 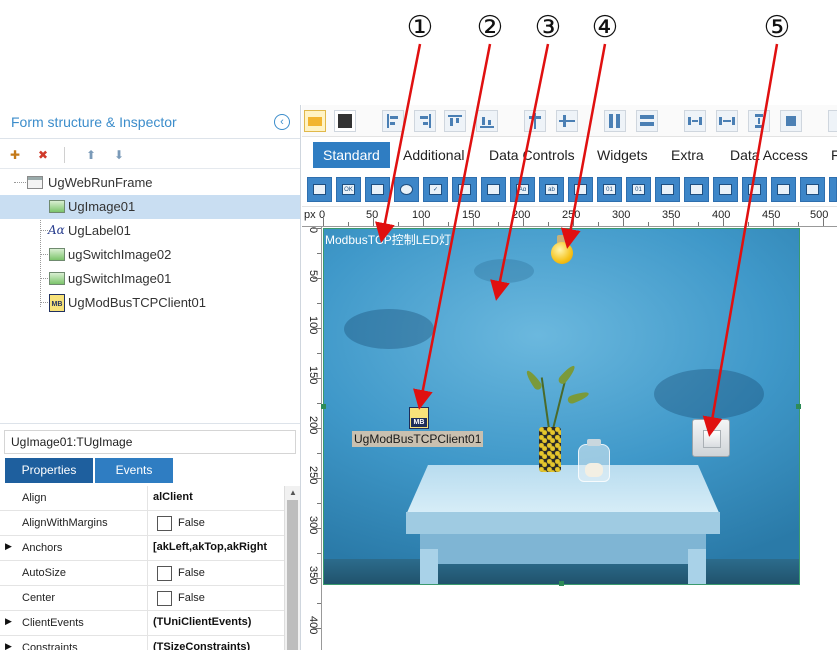 What do you see at coordinates (142, 573) in the screenshot?
I see `prop-row-autosize: AutoSize False` at bounding box center [142, 573].